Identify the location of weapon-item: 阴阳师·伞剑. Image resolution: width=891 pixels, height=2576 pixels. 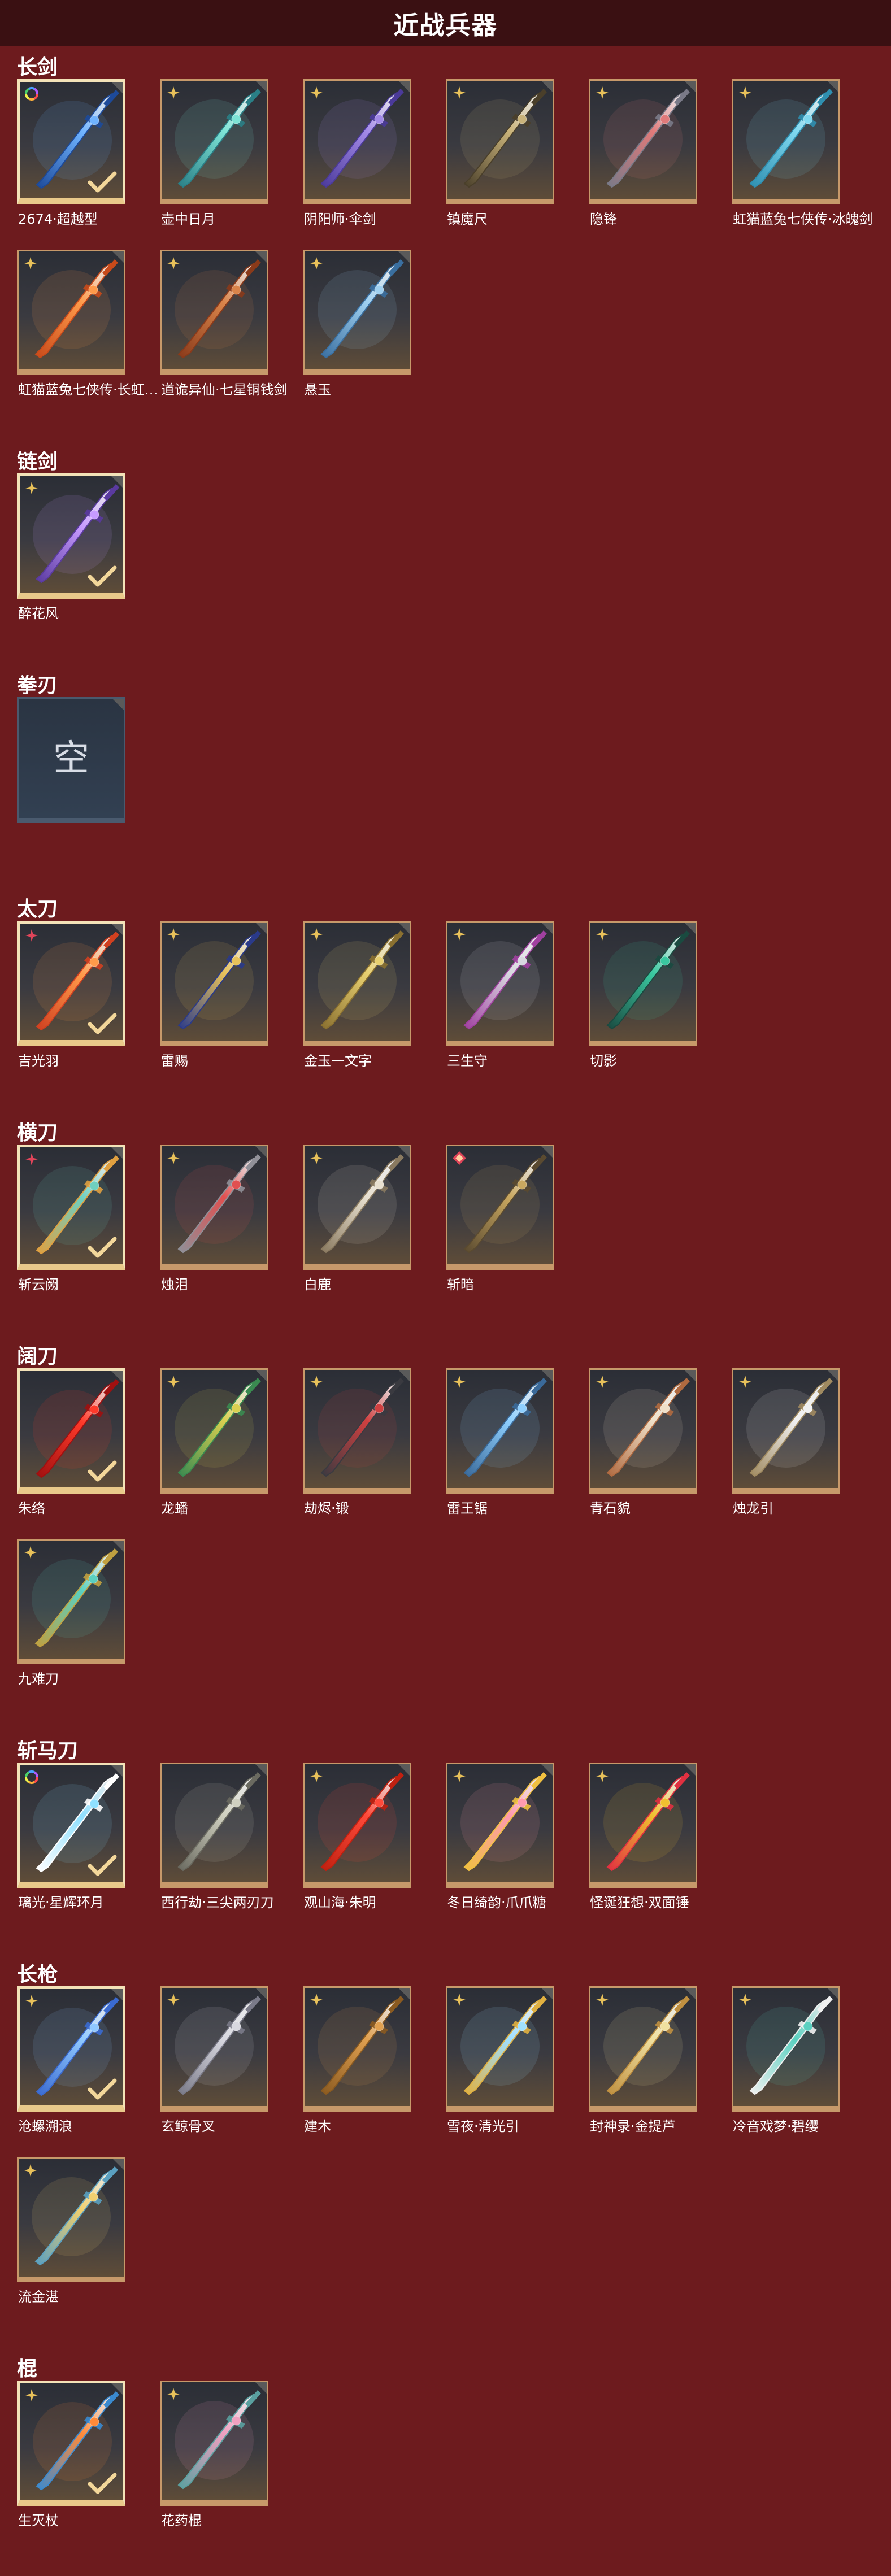
(349, 153).